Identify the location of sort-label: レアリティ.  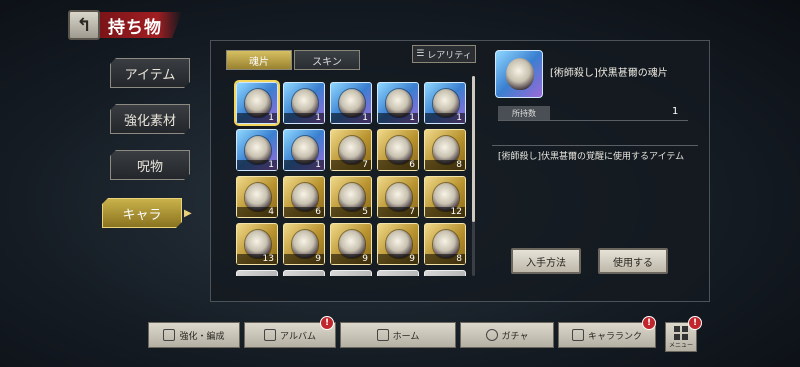
(449, 55).